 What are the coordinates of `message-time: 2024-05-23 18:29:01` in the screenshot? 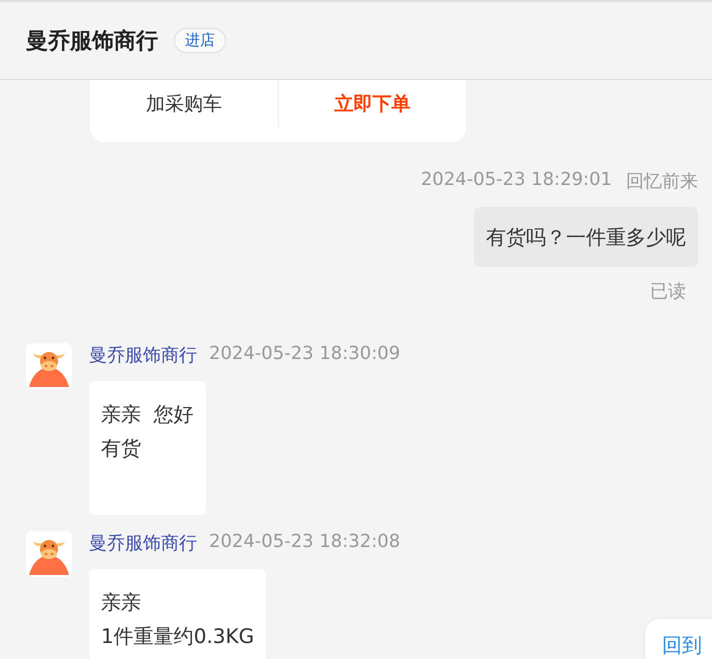 It's located at (516, 180).